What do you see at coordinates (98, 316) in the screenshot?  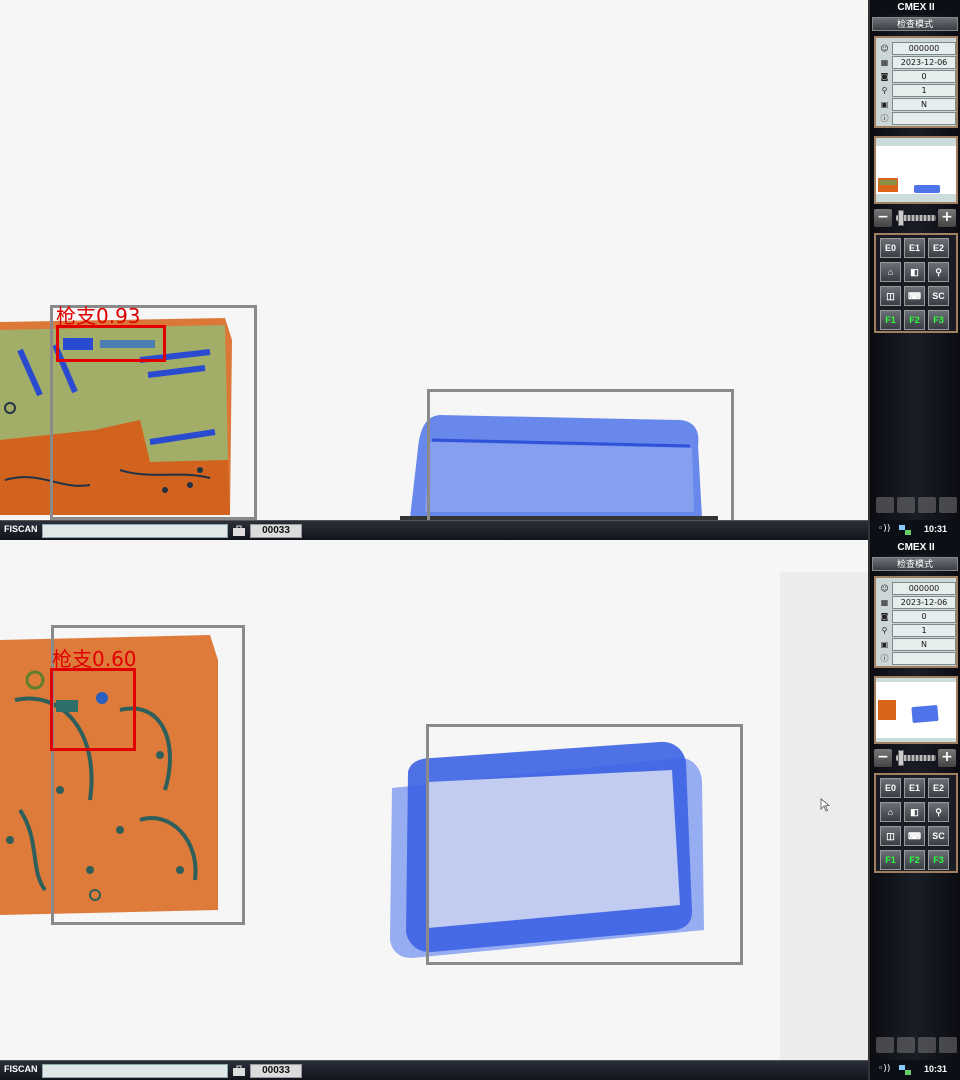 I see `threat-label: 枪支0.93` at bounding box center [98, 316].